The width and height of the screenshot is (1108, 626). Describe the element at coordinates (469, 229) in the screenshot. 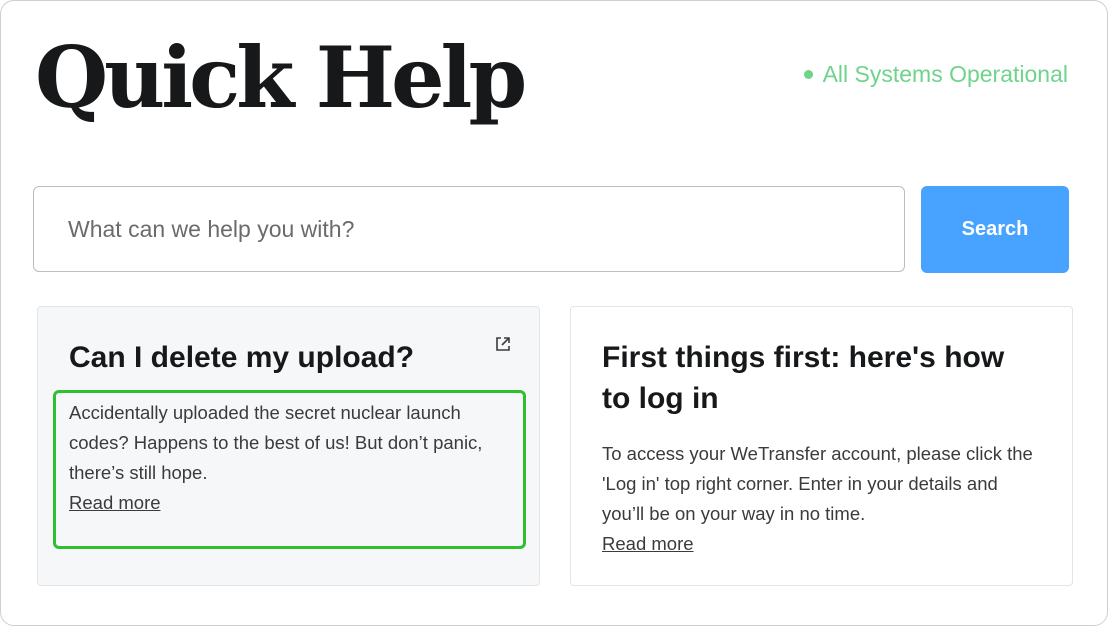

I see `search-input` at that location.